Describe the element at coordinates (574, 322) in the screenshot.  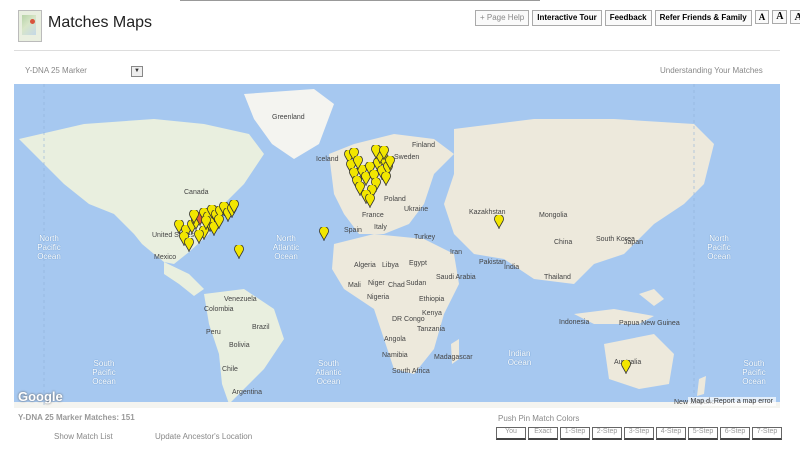
I see `map-label: Indonesia` at that location.